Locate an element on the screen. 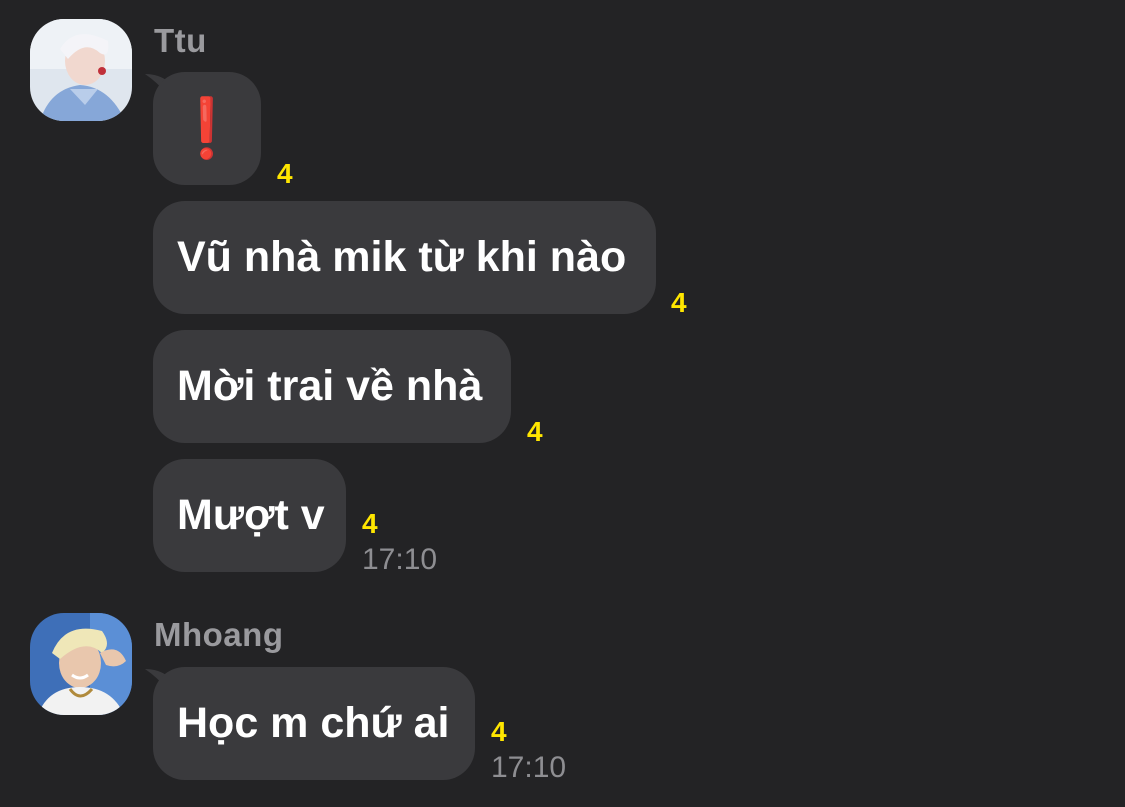 This screenshot has height=807, width=1125. message-bubble: Vũ nhà mik từ khi nào is located at coordinates (404, 257).